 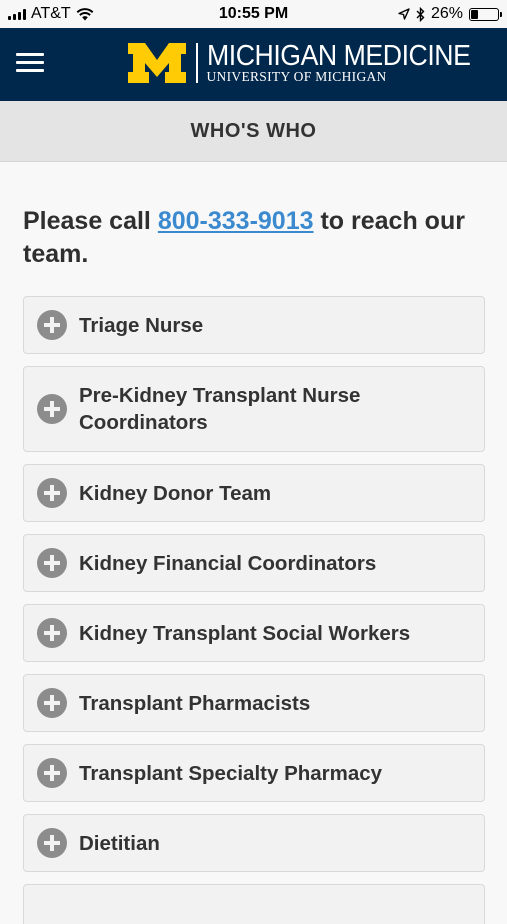 I want to click on accordion-item-transplant-pharmacists: Transplant Pharmacists, so click(x=254, y=703).